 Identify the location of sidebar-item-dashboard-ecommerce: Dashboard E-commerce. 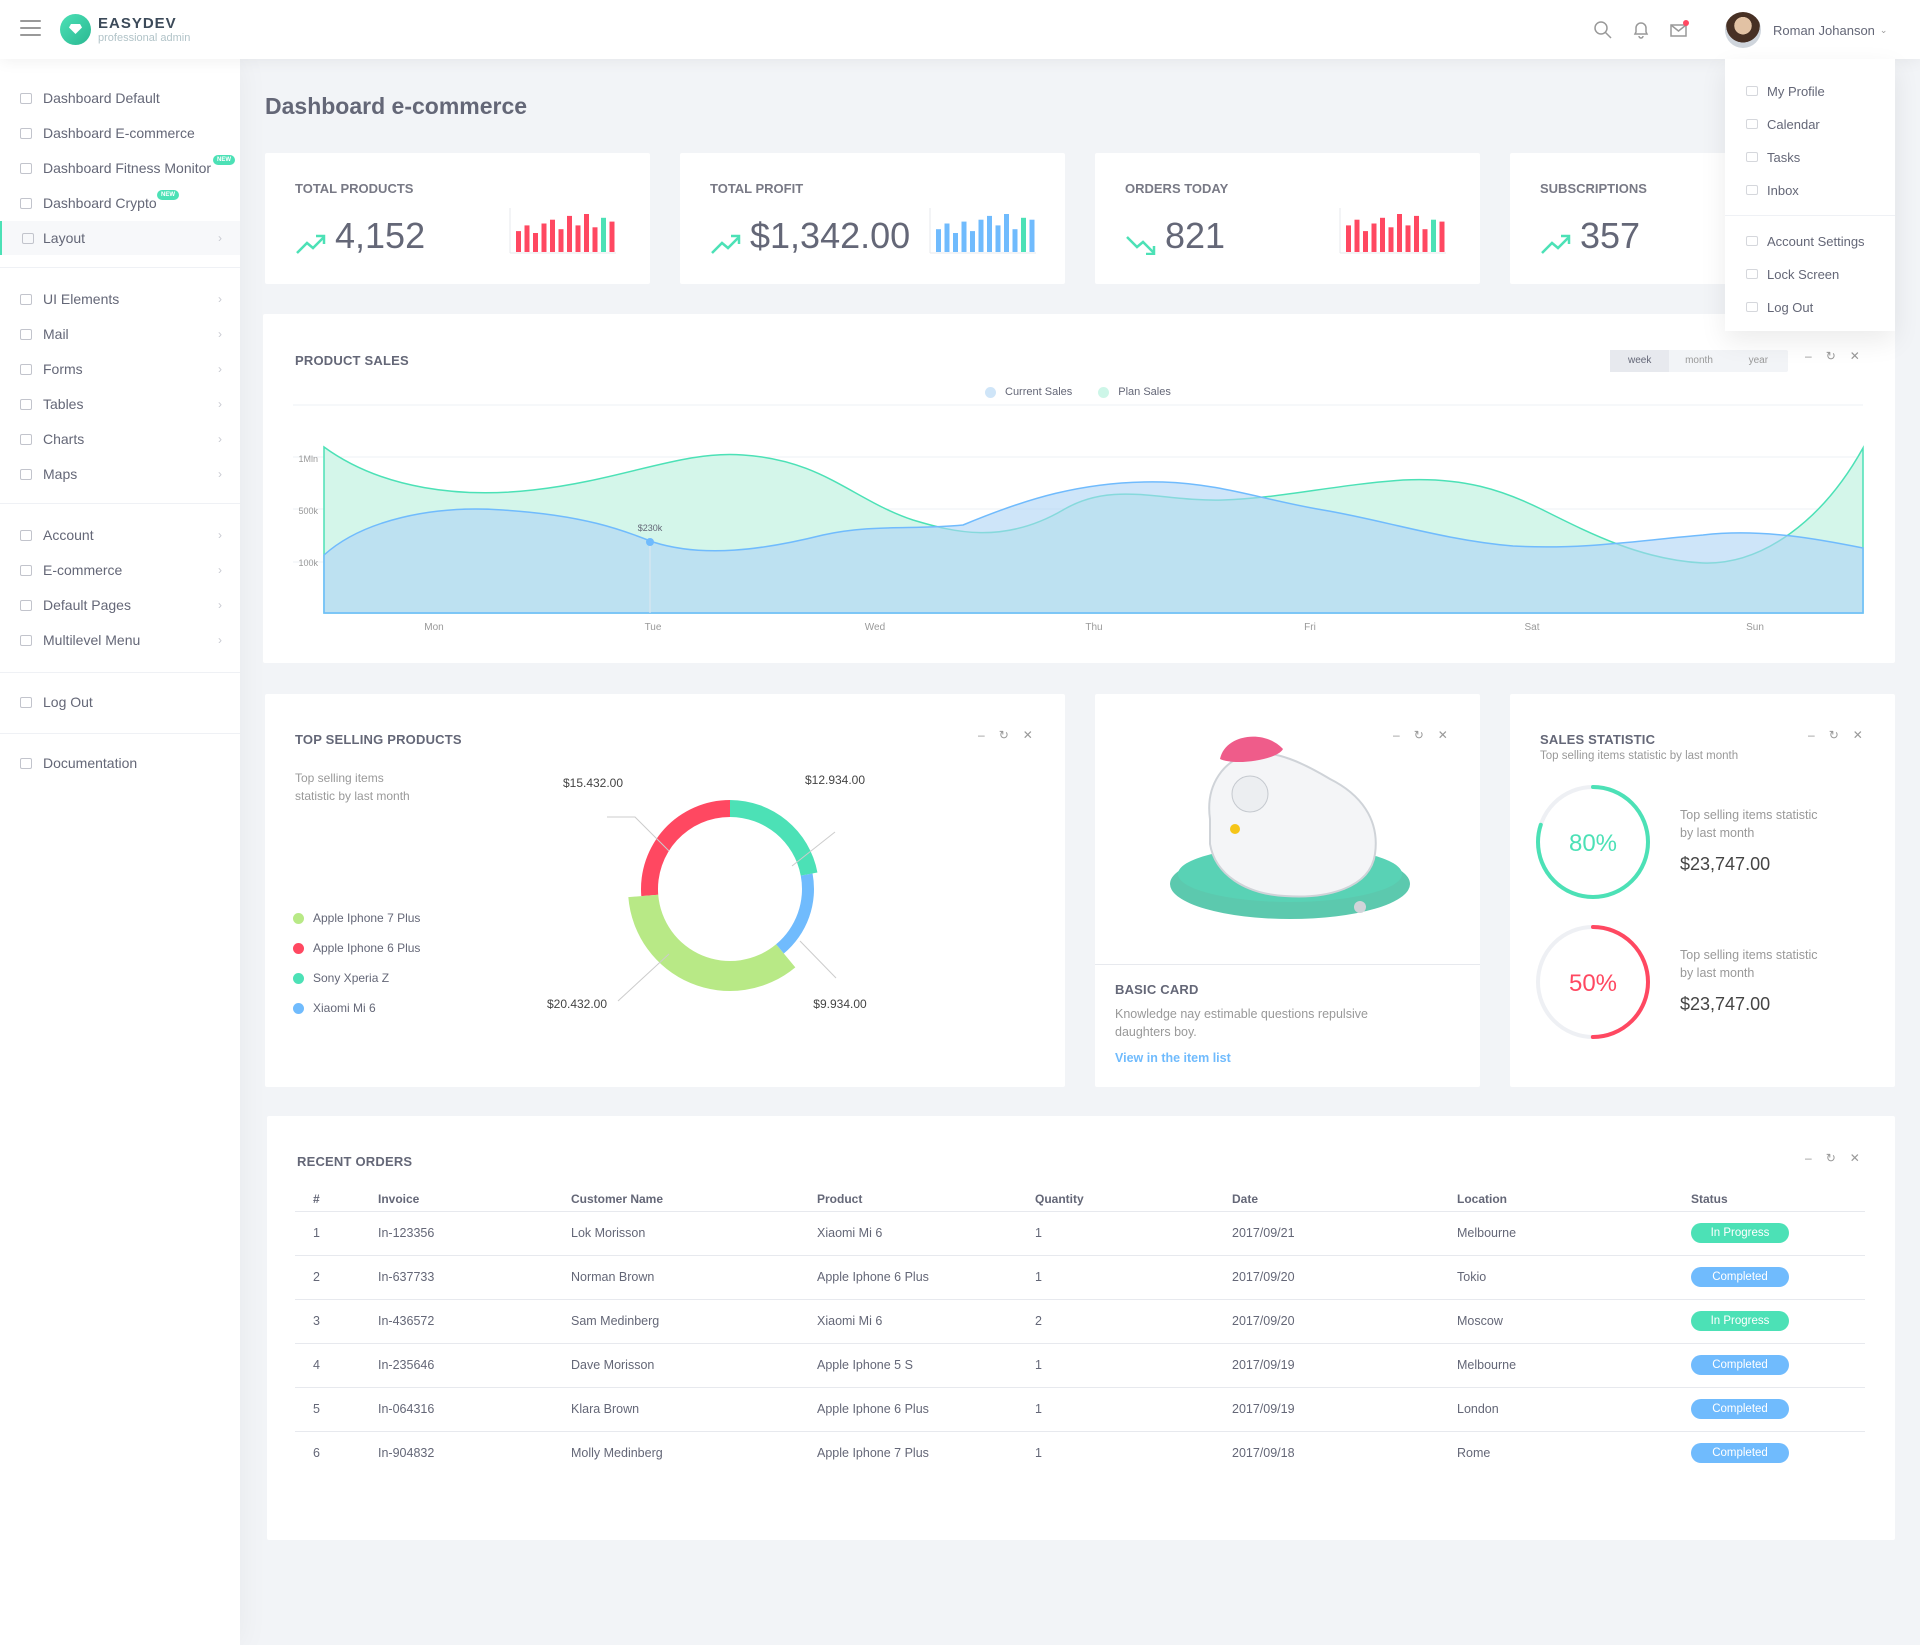
(120, 133).